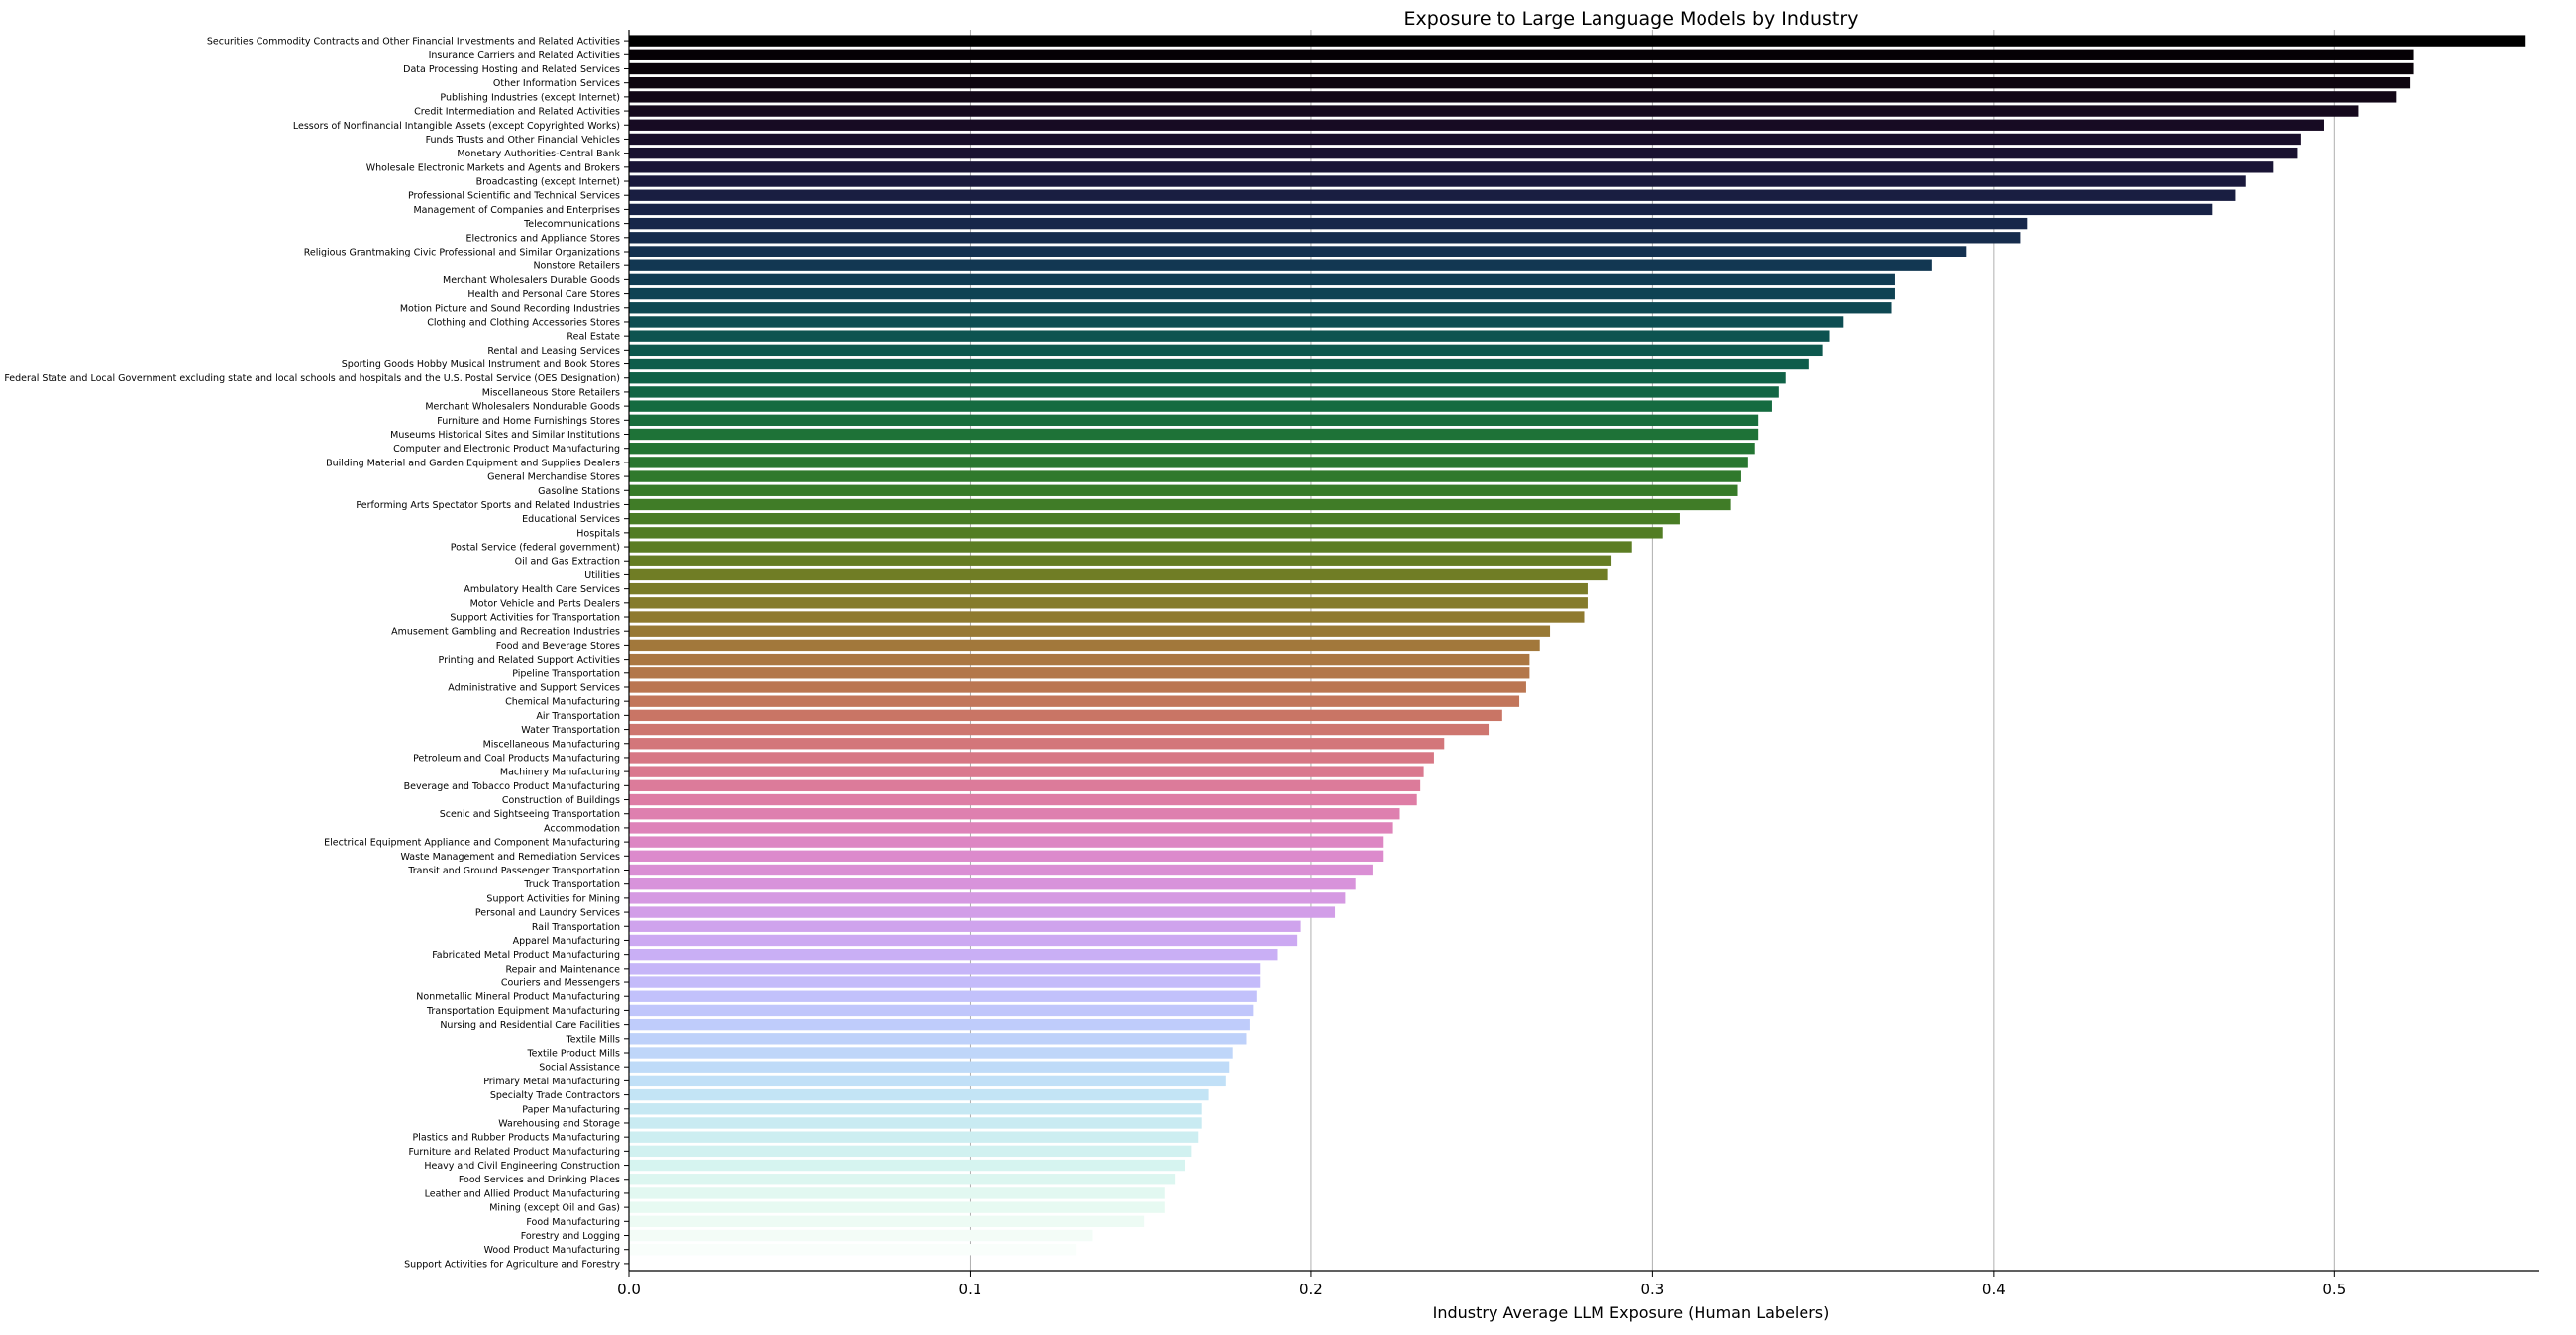 This screenshot has width=2576, height=1335. Describe the element at coordinates (543, 294) in the screenshot. I see `y-tick-label: Health and Personal Care Stores` at that location.